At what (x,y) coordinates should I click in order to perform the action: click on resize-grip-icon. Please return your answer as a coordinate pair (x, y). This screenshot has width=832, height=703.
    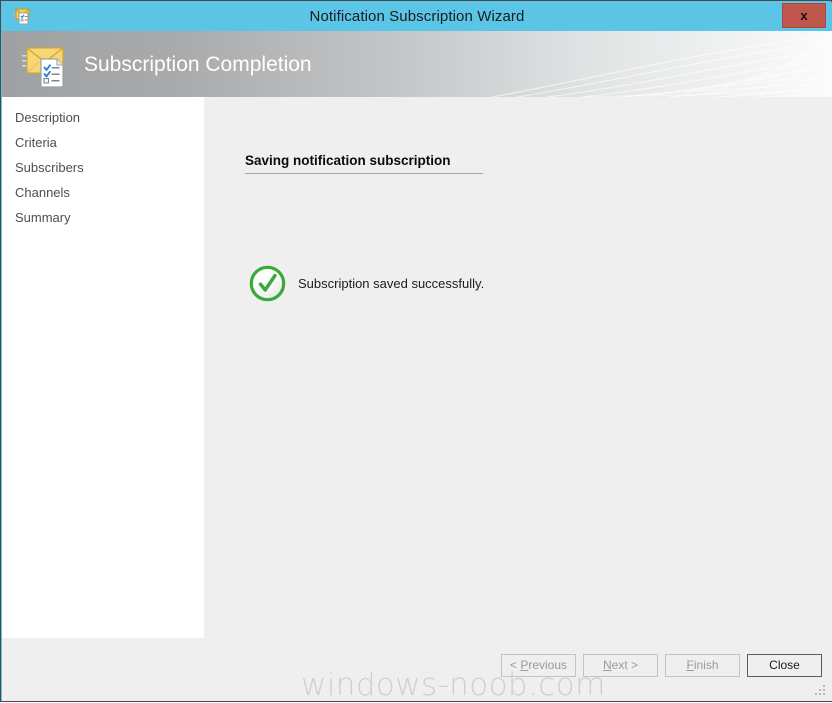
    Looking at the image, I should click on (820, 690).